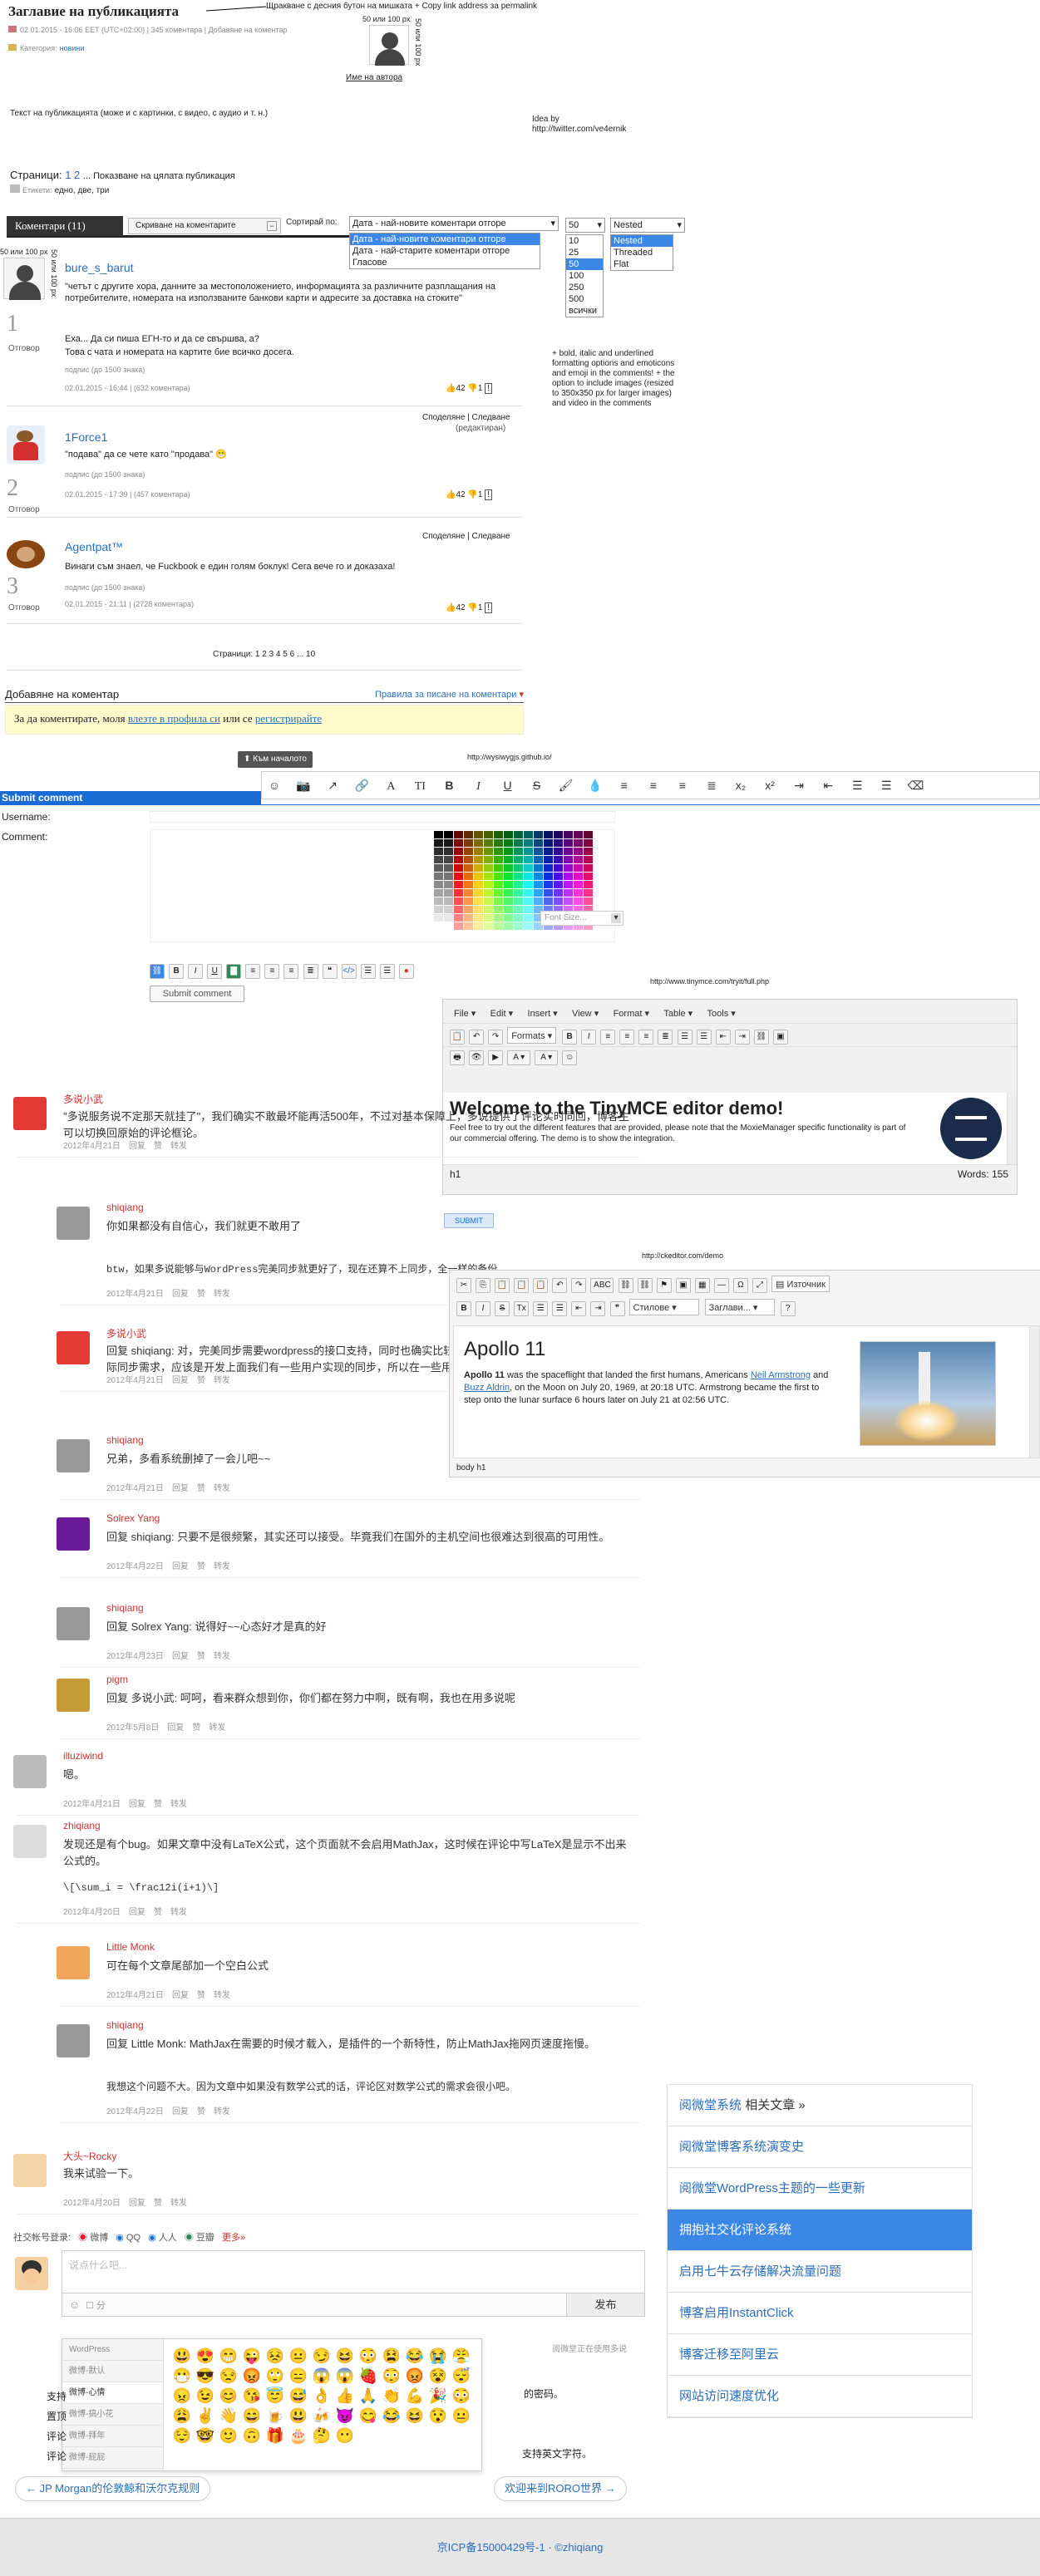 The image size is (1040, 2576). Describe the element at coordinates (228, 2357) in the screenshot. I see `emoji-item: 😁` at that location.